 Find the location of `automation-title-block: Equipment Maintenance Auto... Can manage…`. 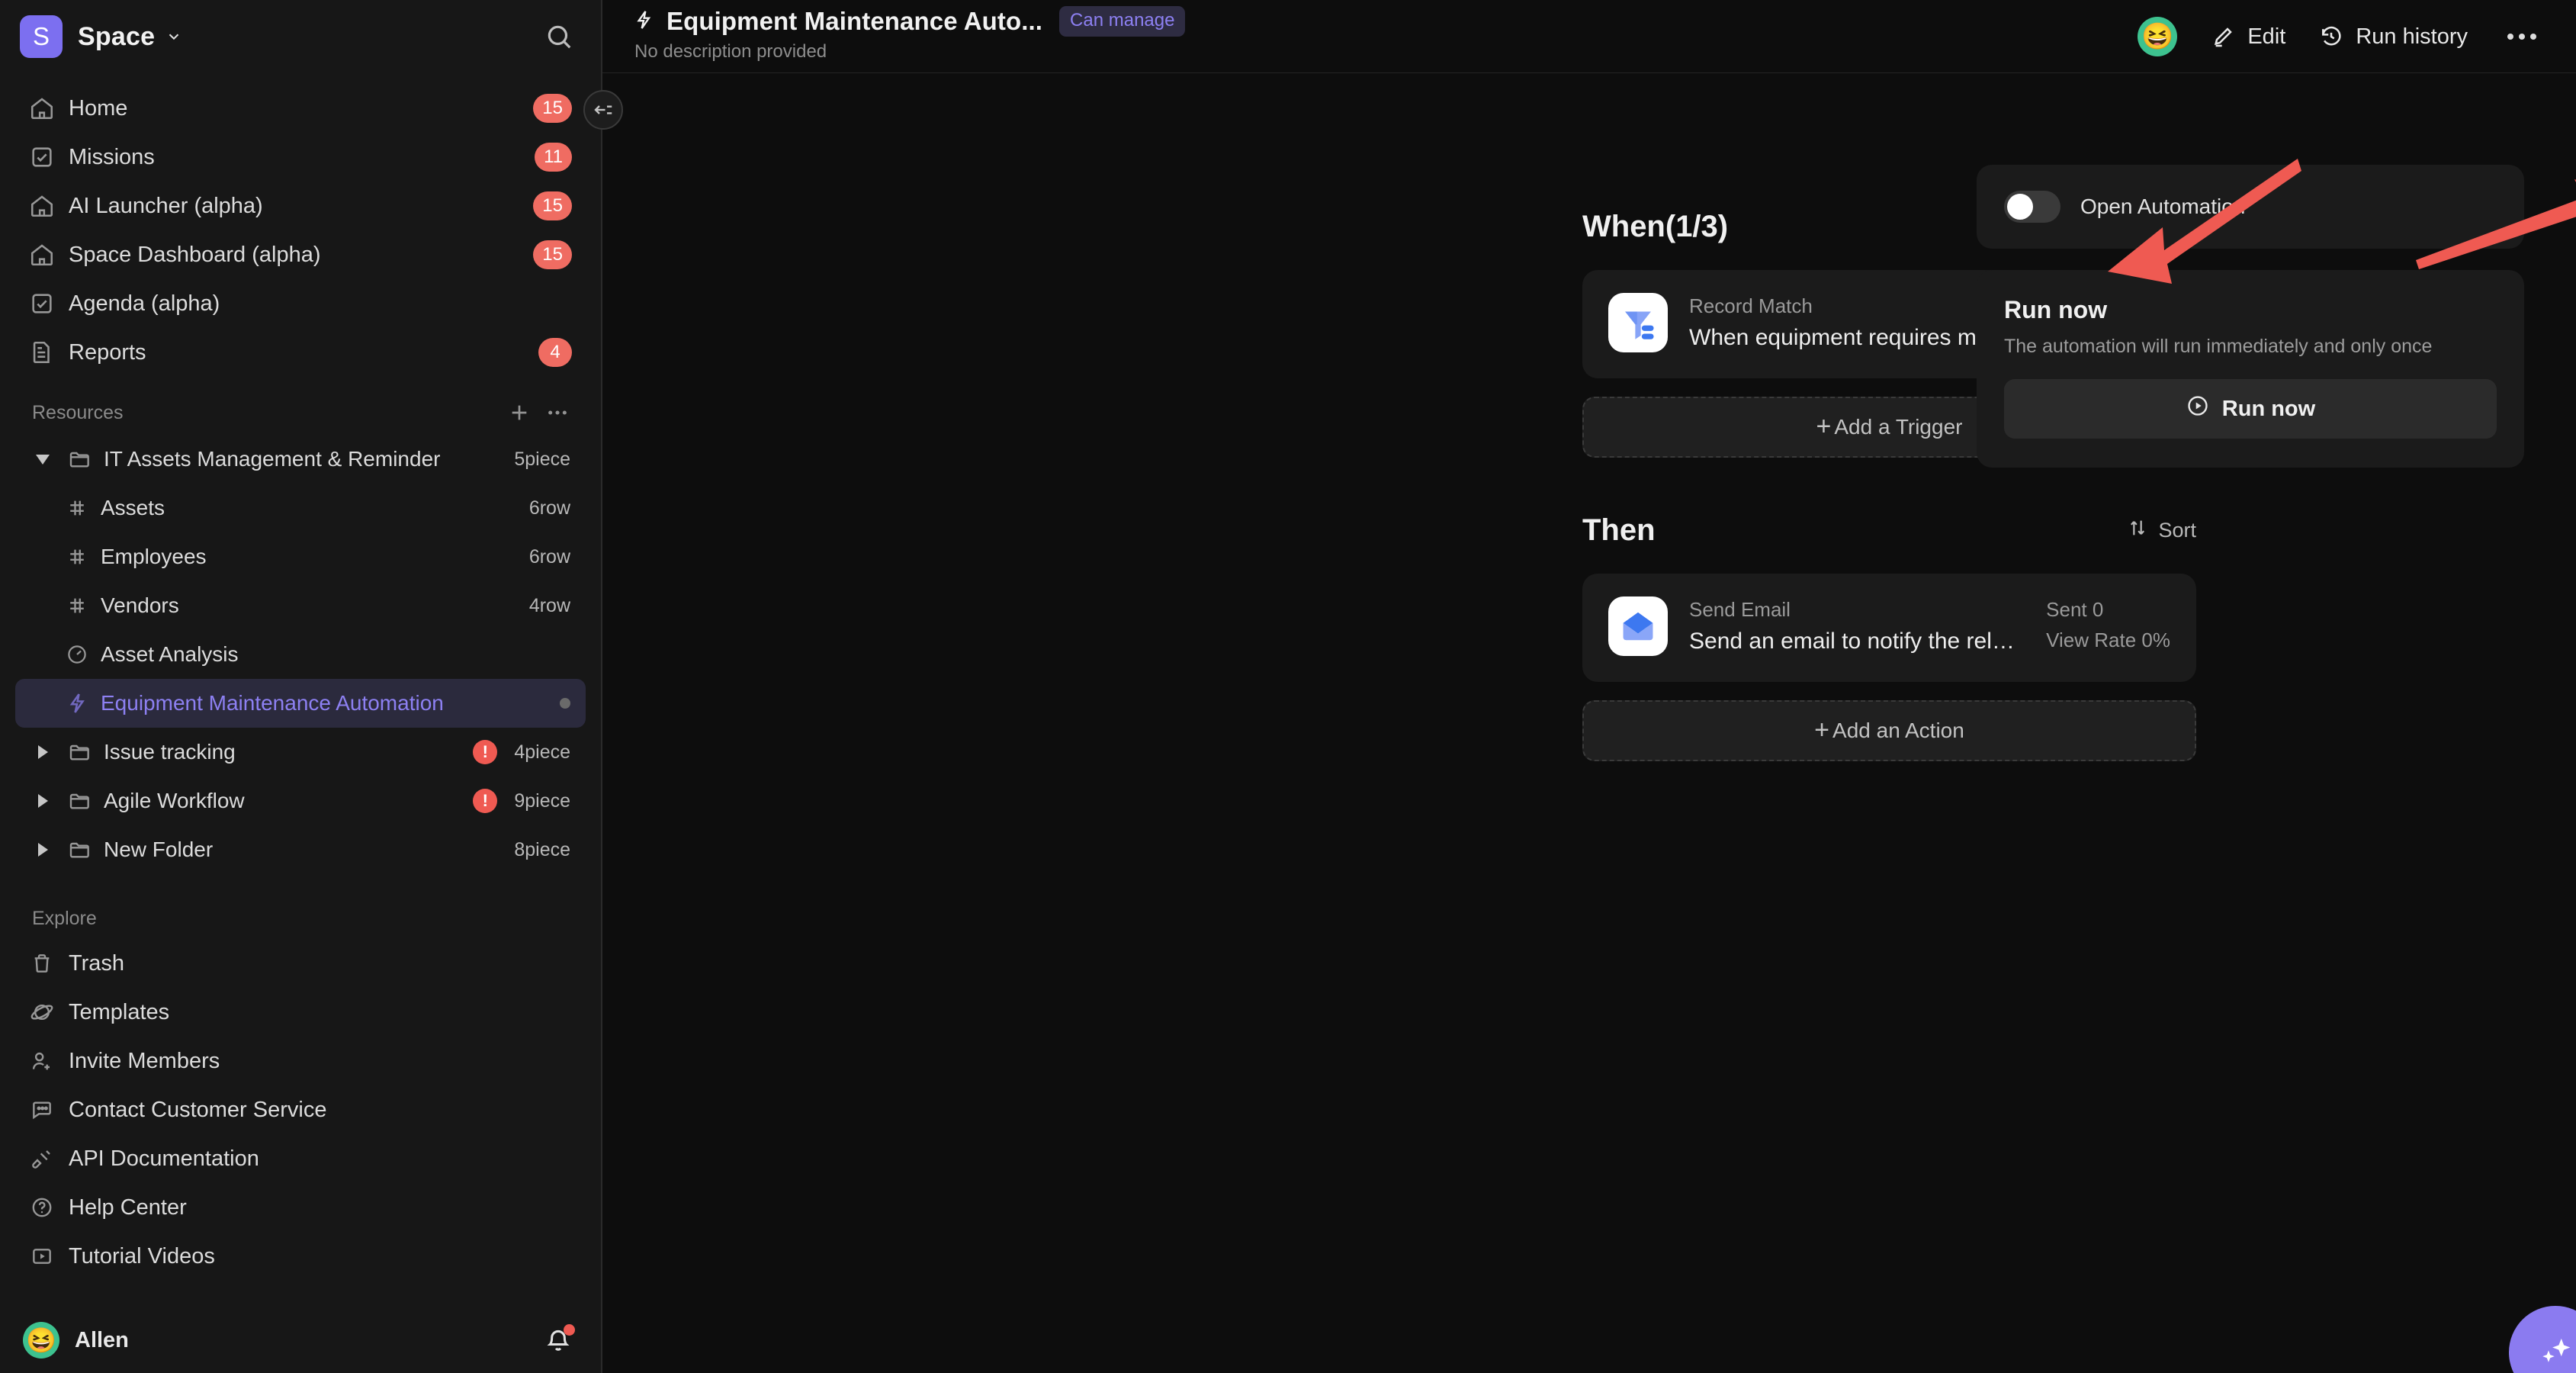

automation-title-block: Equipment Maintenance Auto... Can manage… is located at coordinates (909, 31).